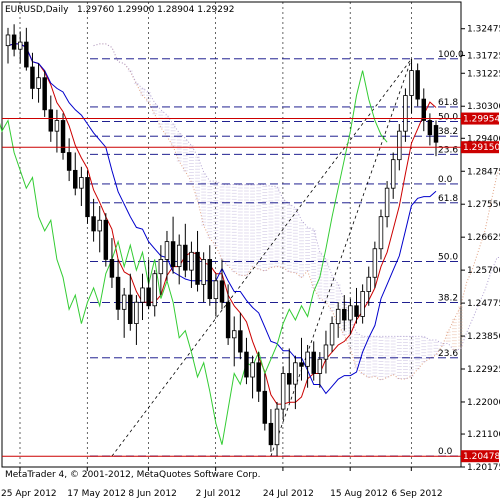  What do you see at coordinates (481, 457) in the screenshot?
I see `price-level-value: 1.20478` at bounding box center [481, 457].